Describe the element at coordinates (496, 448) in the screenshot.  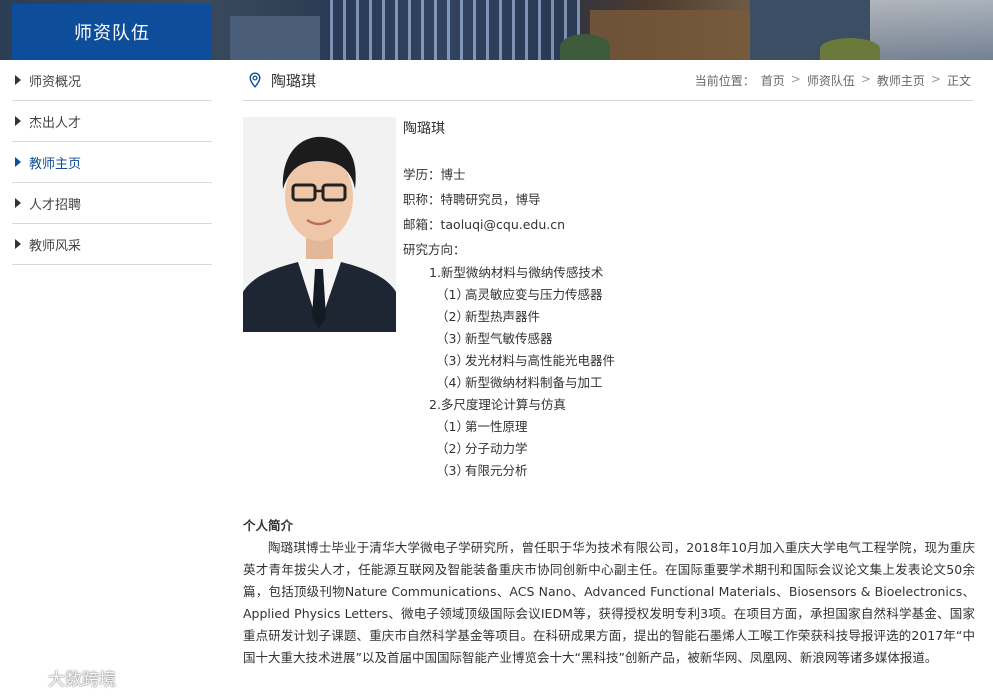
I see `subtopic-text: 分子动力学` at that location.